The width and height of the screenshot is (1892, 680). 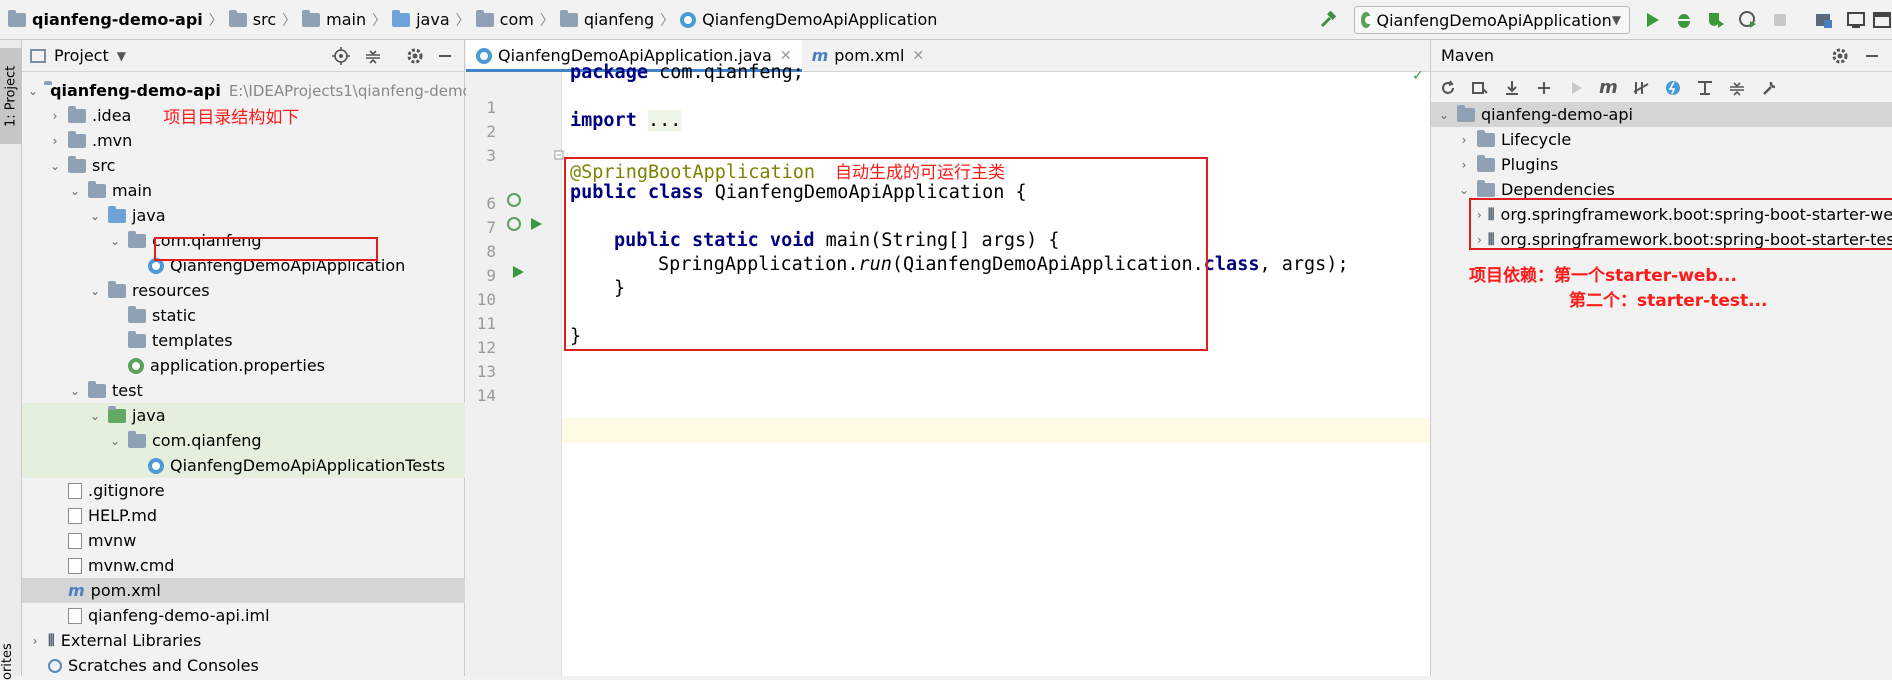 I want to click on dependencies-icon, so click(x=1486, y=188).